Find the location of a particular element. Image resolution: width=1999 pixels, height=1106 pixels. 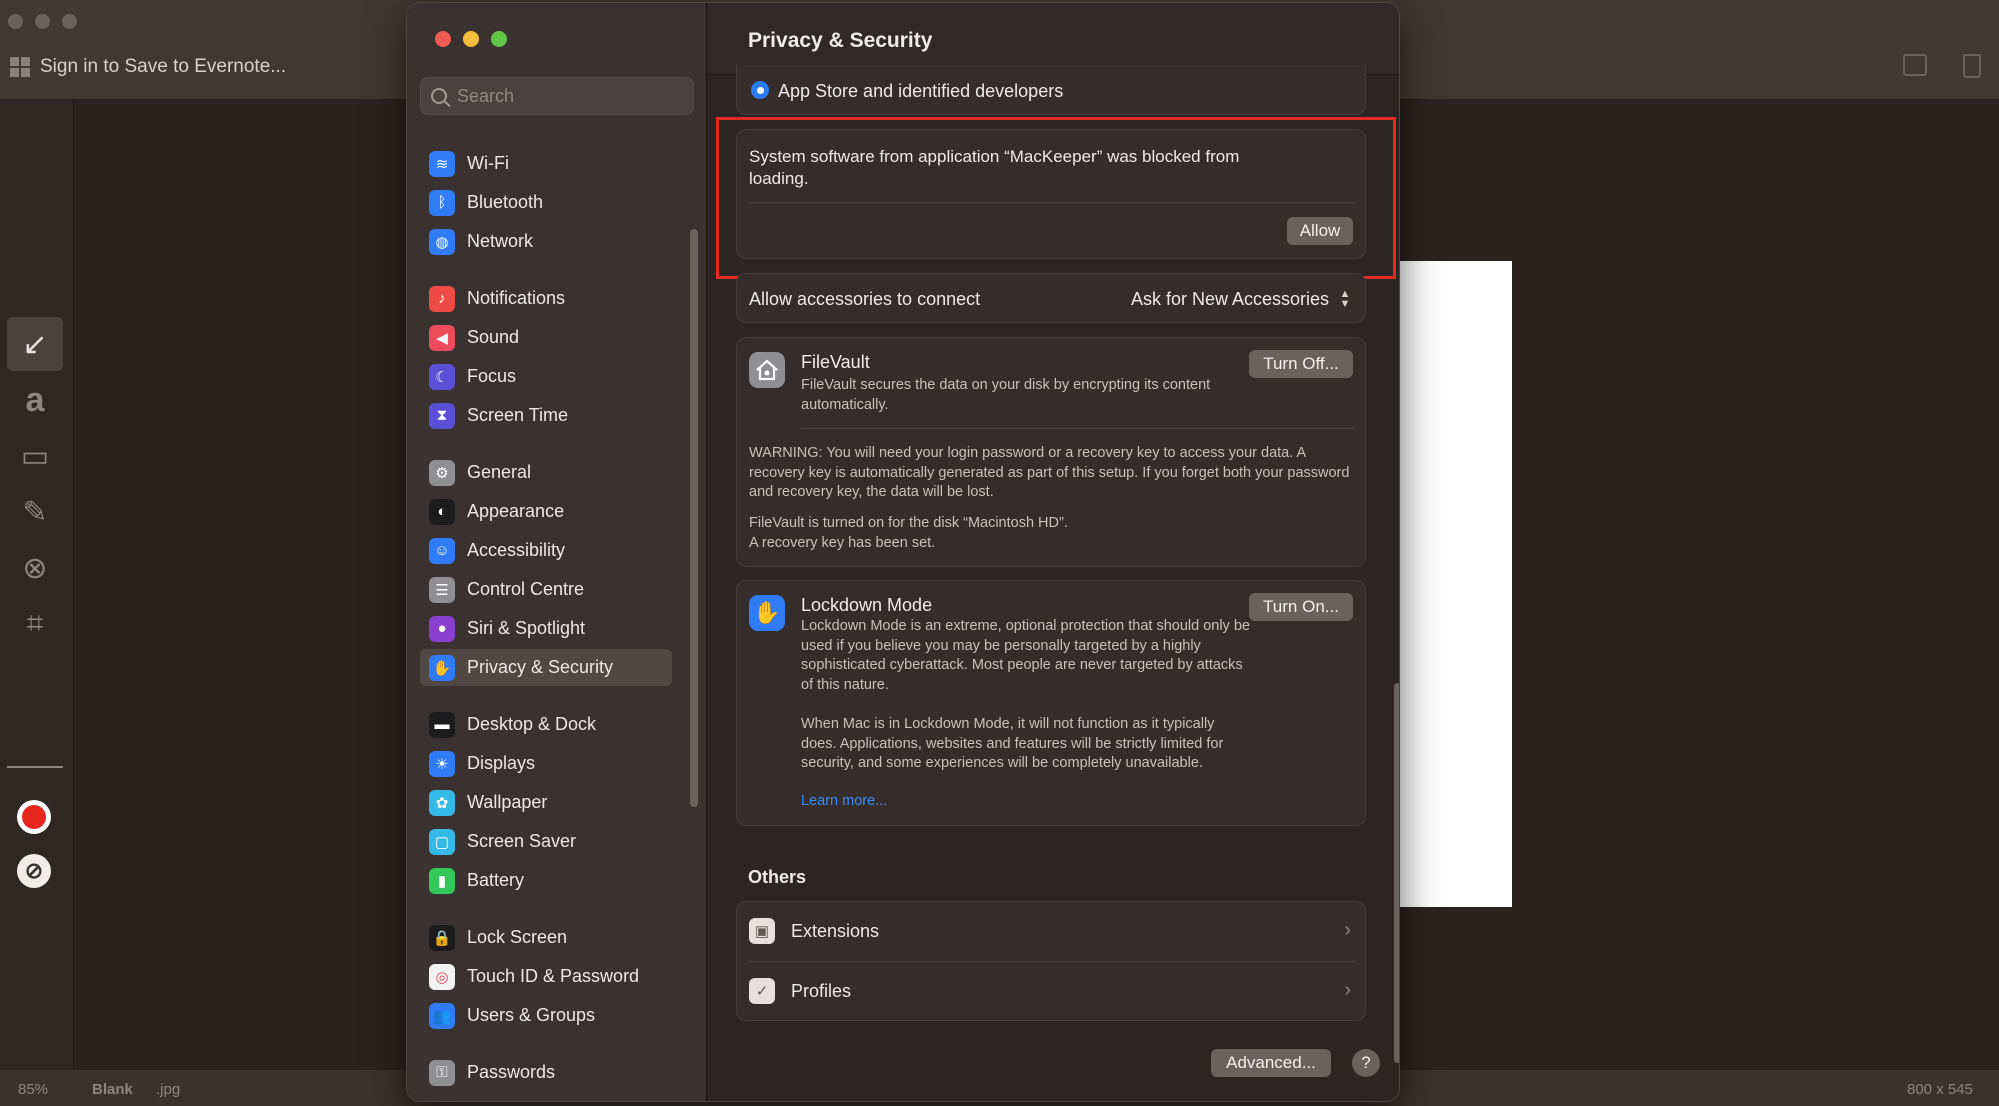

zoom-button is located at coordinates (499, 39).